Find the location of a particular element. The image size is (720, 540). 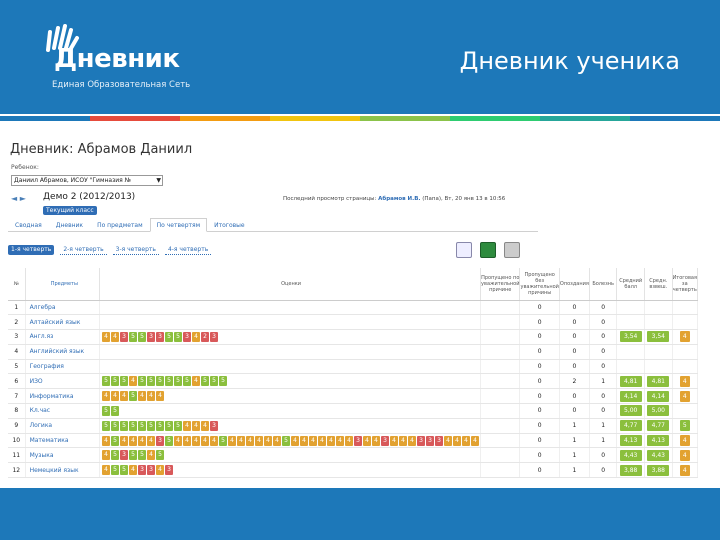

tab-3: По четвертям is located at coordinates (178, 225).